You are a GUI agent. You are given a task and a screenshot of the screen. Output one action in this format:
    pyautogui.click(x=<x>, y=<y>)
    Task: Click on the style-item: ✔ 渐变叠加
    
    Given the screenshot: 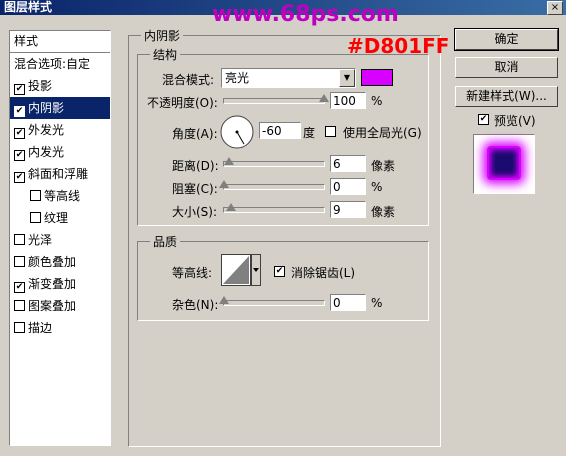 What is the action you would take?
    pyautogui.click(x=60, y=284)
    